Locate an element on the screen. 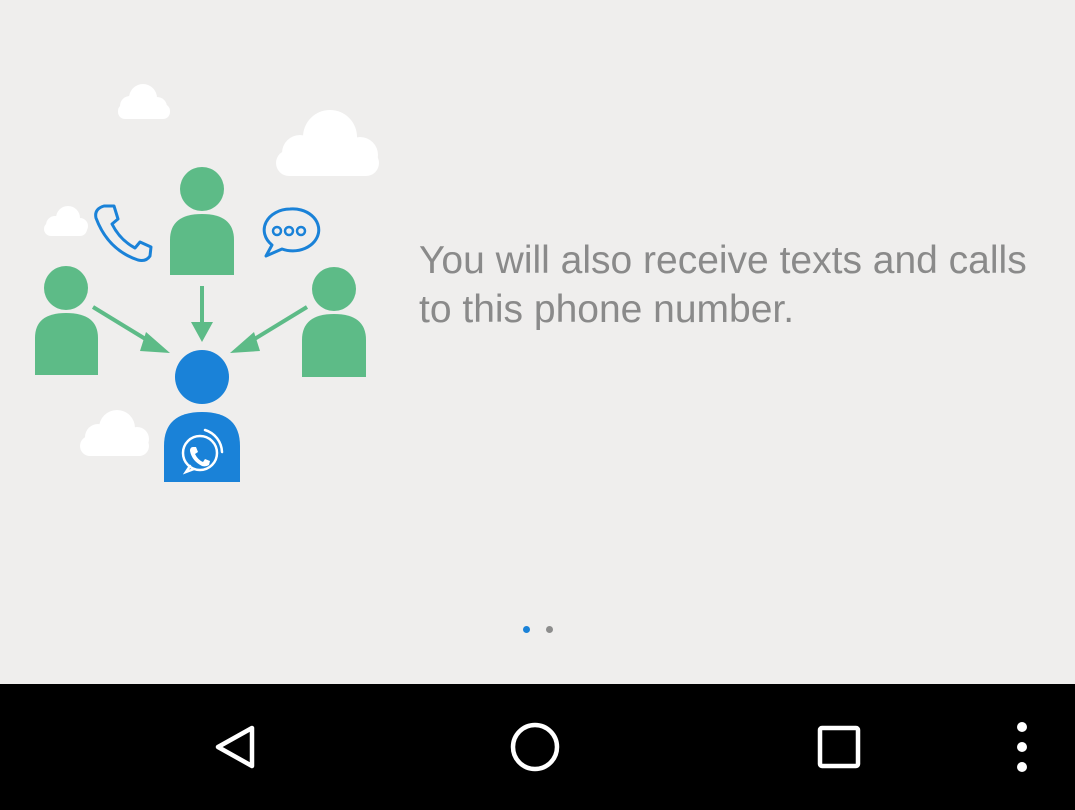  overflow-menu-button is located at coordinates (1022, 747).